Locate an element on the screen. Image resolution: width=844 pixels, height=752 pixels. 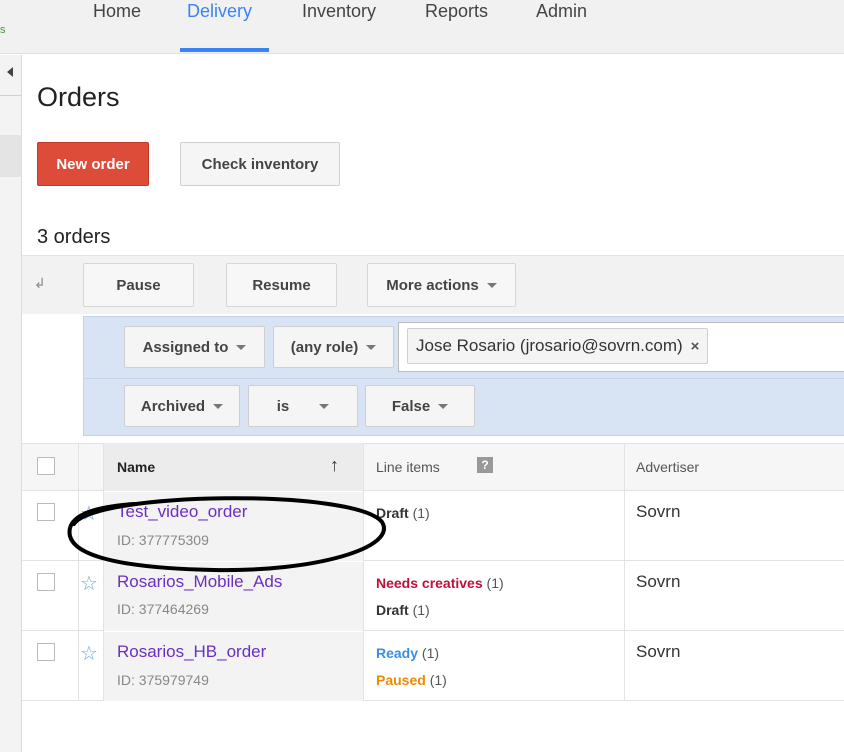
new-order-button: New order is located at coordinates (93, 164).